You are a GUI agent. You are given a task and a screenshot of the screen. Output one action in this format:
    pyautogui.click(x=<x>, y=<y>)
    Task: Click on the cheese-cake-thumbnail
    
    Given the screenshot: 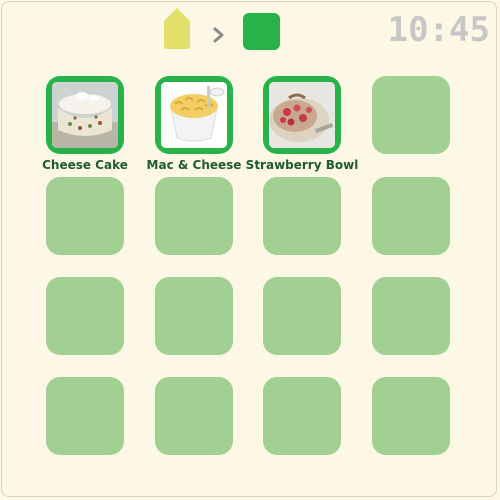 What is the action you would take?
    pyautogui.click(x=85, y=115)
    